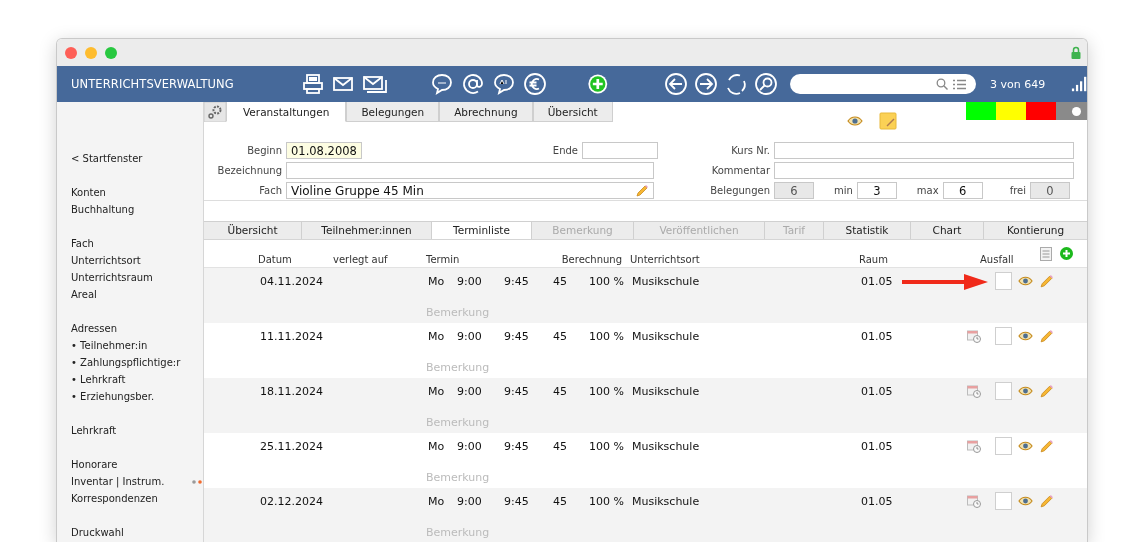  What do you see at coordinates (126, 362) in the screenshot?
I see `sidebar-item: • Zahlungspflichtige:r` at bounding box center [126, 362].